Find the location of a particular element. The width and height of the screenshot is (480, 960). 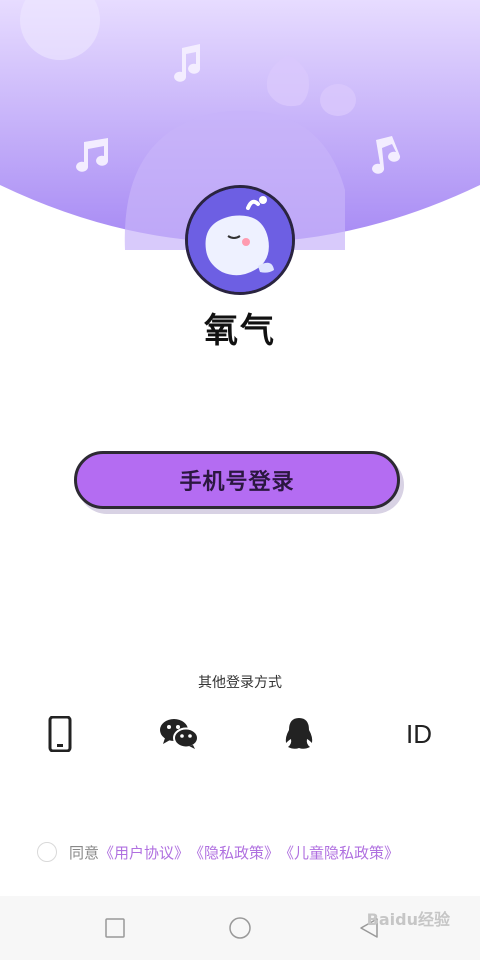

children-privacy-link: 《儿童隐私政策》 is located at coordinates (339, 852).